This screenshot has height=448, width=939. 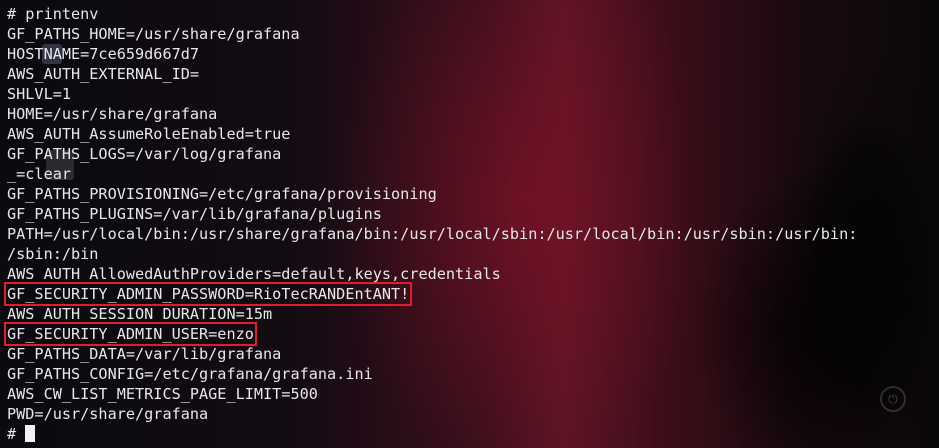 What do you see at coordinates (30, 433) in the screenshot?
I see `terminal-cursor` at bounding box center [30, 433].